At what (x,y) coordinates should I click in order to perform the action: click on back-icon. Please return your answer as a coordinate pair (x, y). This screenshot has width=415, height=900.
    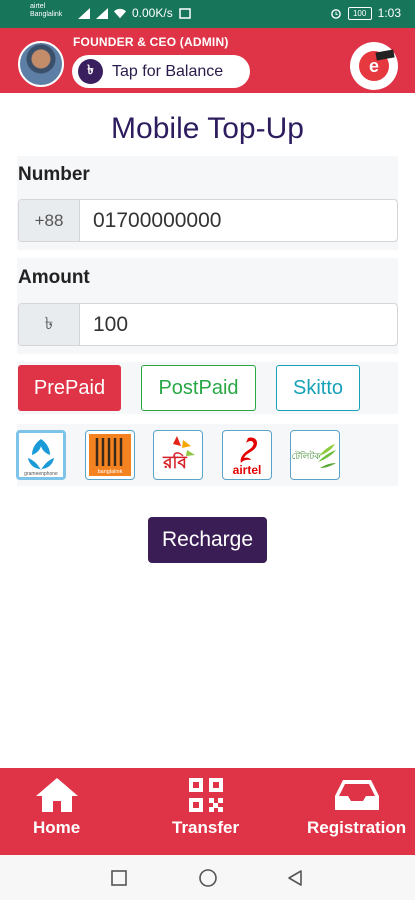
    Looking at the image, I should click on (295, 878).